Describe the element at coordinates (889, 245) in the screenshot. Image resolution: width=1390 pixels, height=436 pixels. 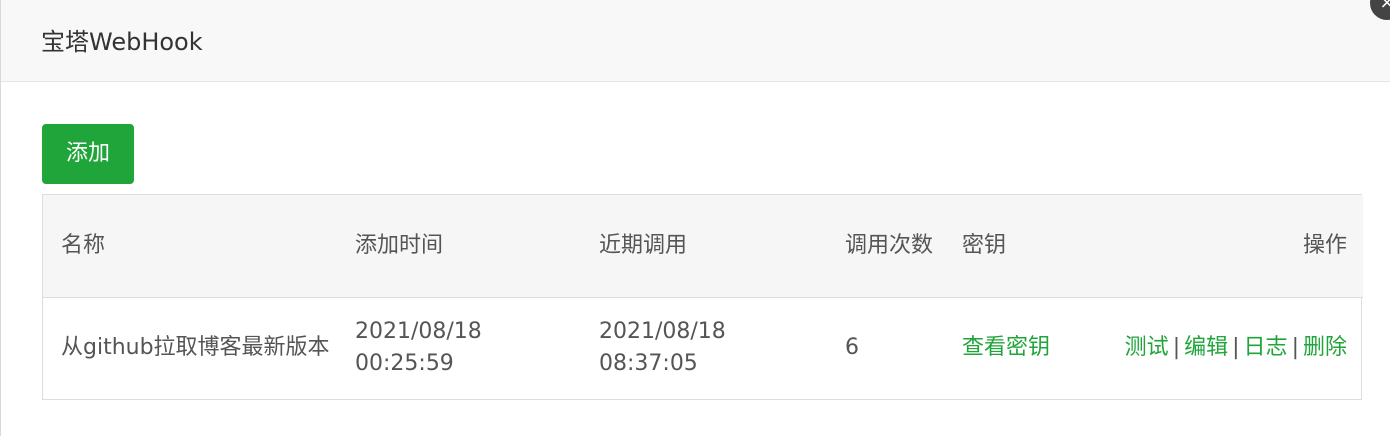
I see `column-header-call-count: 调用次数` at that location.